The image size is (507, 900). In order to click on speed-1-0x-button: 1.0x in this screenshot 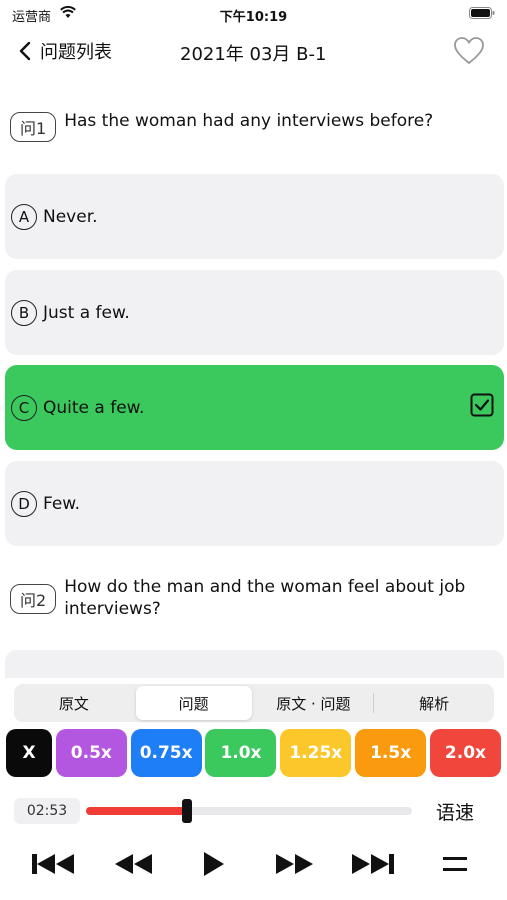, I will do `click(241, 753)`.